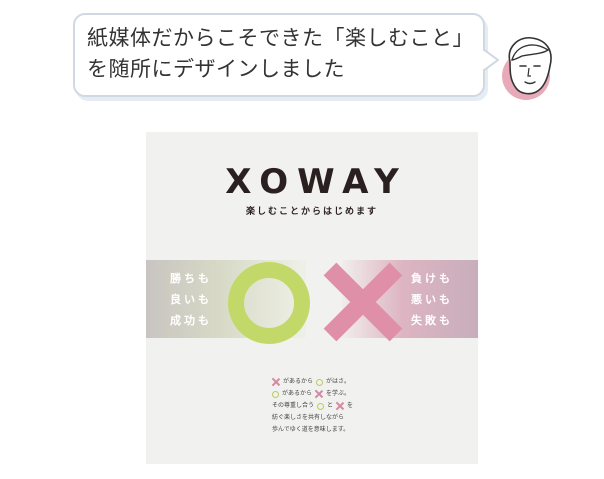 This screenshot has height=479, width=604. What do you see at coordinates (338, 393) in the screenshot?
I see `legend-text: を学ぶ。` at bounding box center [338, 393].